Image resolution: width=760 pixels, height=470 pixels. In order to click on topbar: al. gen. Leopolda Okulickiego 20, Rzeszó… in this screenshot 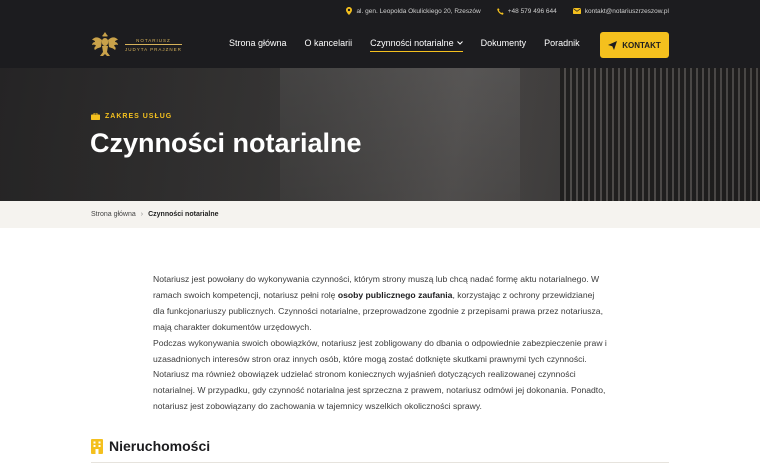, I will do `click(507, 11)`.